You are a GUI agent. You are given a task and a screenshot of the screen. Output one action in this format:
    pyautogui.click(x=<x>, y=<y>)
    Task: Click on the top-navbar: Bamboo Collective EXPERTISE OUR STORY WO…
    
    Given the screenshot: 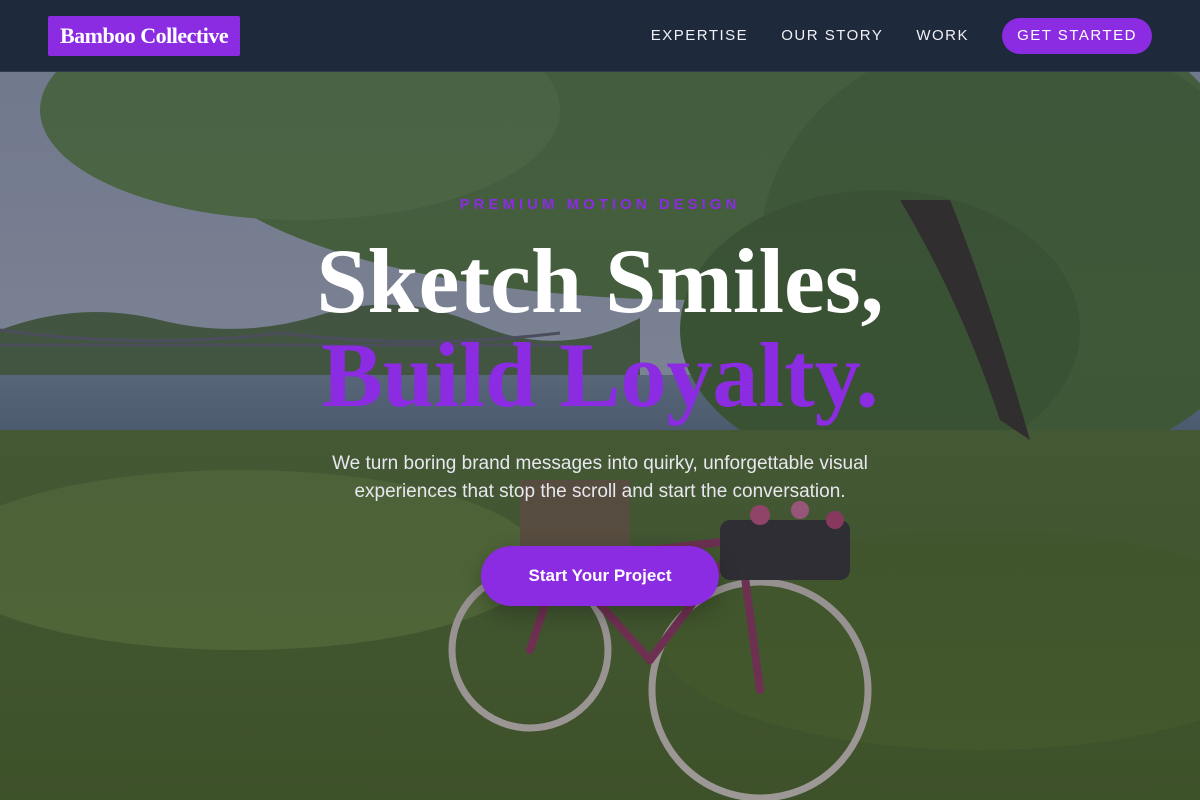 What is the action you would take?
    pyautogui.click(x=600, y=36)
    